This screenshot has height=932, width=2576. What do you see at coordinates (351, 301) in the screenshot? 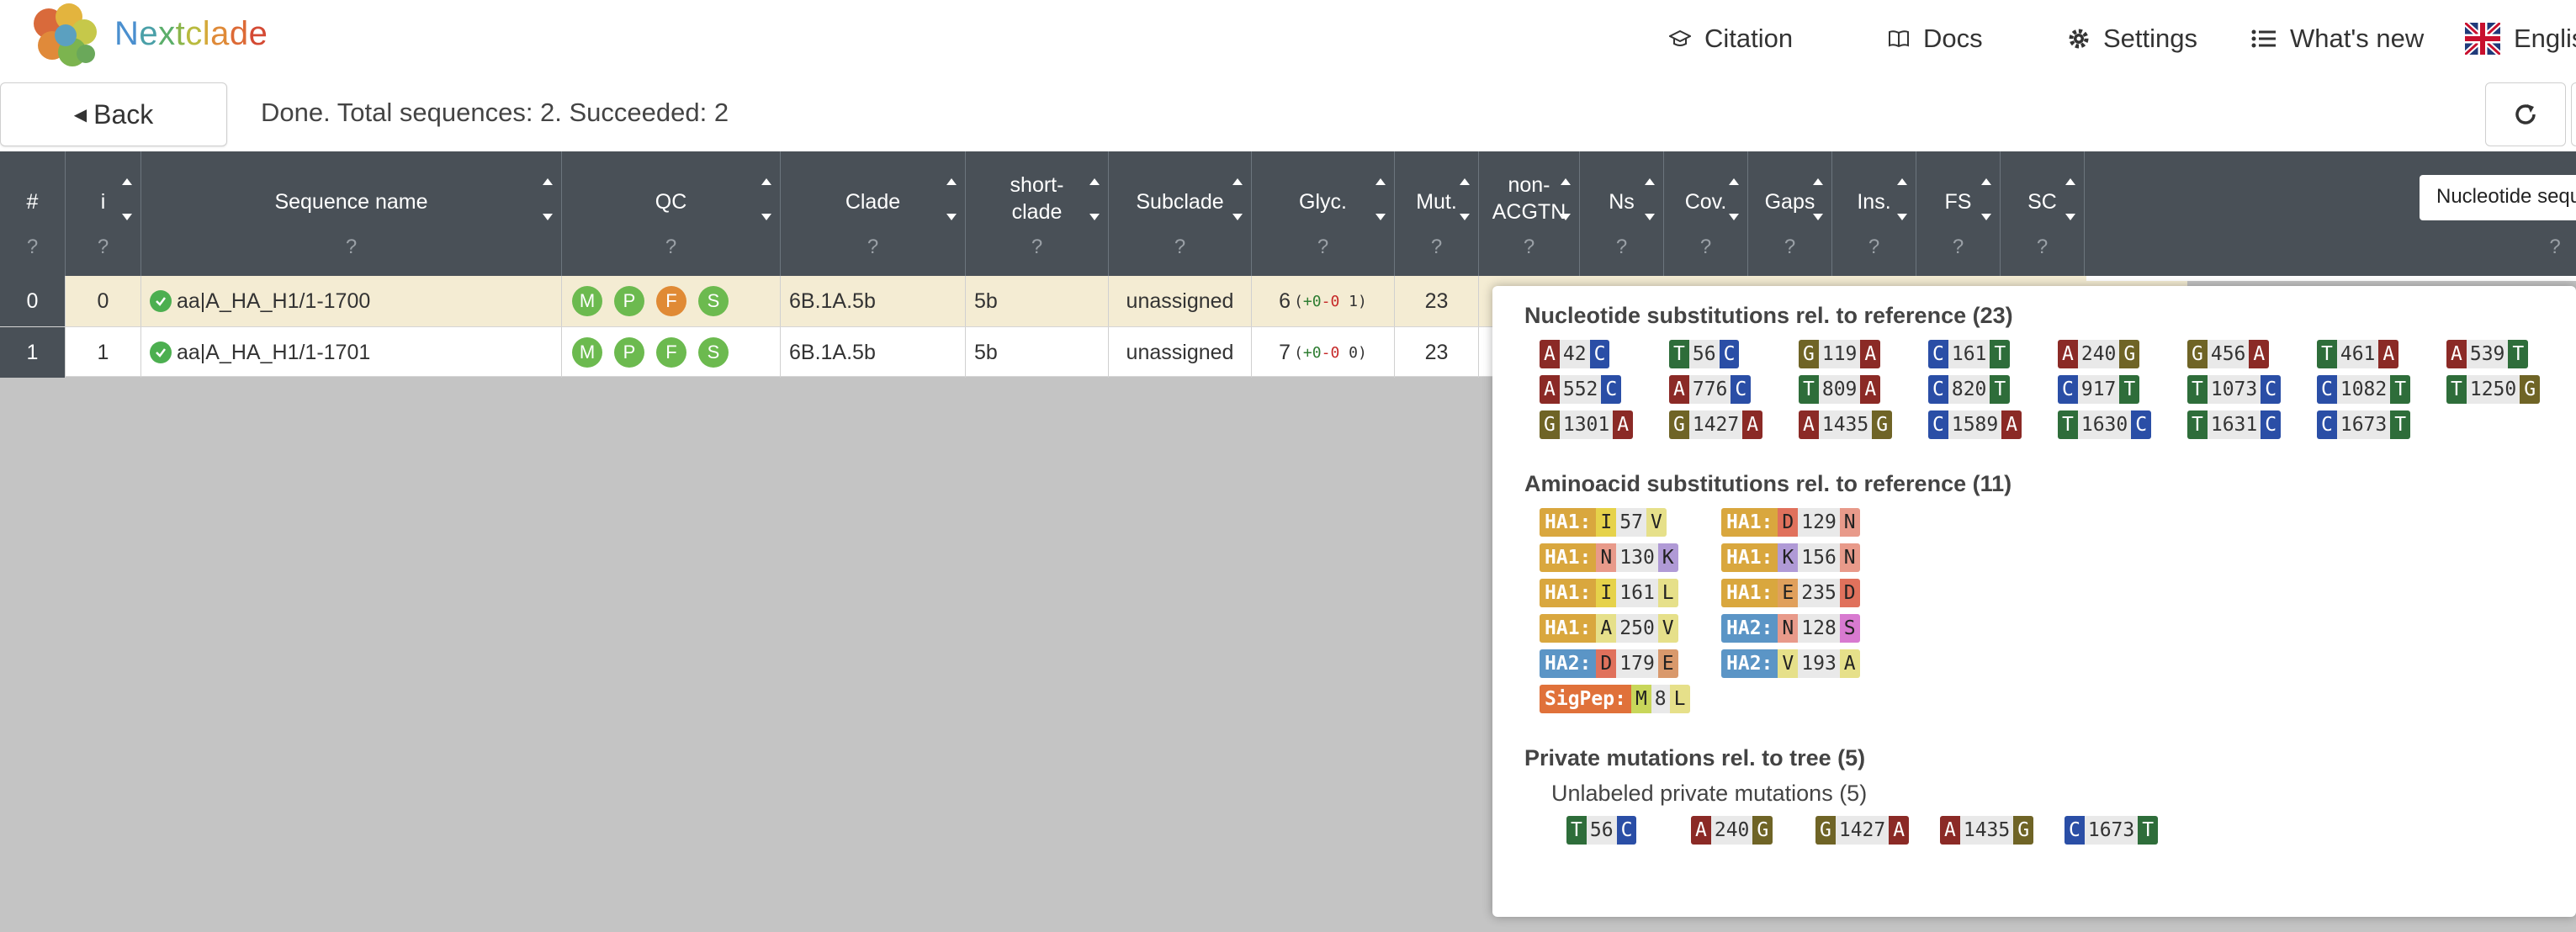
I see `row-sequence-name: aa|A_HA_H1/1-1700` at bounding box center [351, 301].